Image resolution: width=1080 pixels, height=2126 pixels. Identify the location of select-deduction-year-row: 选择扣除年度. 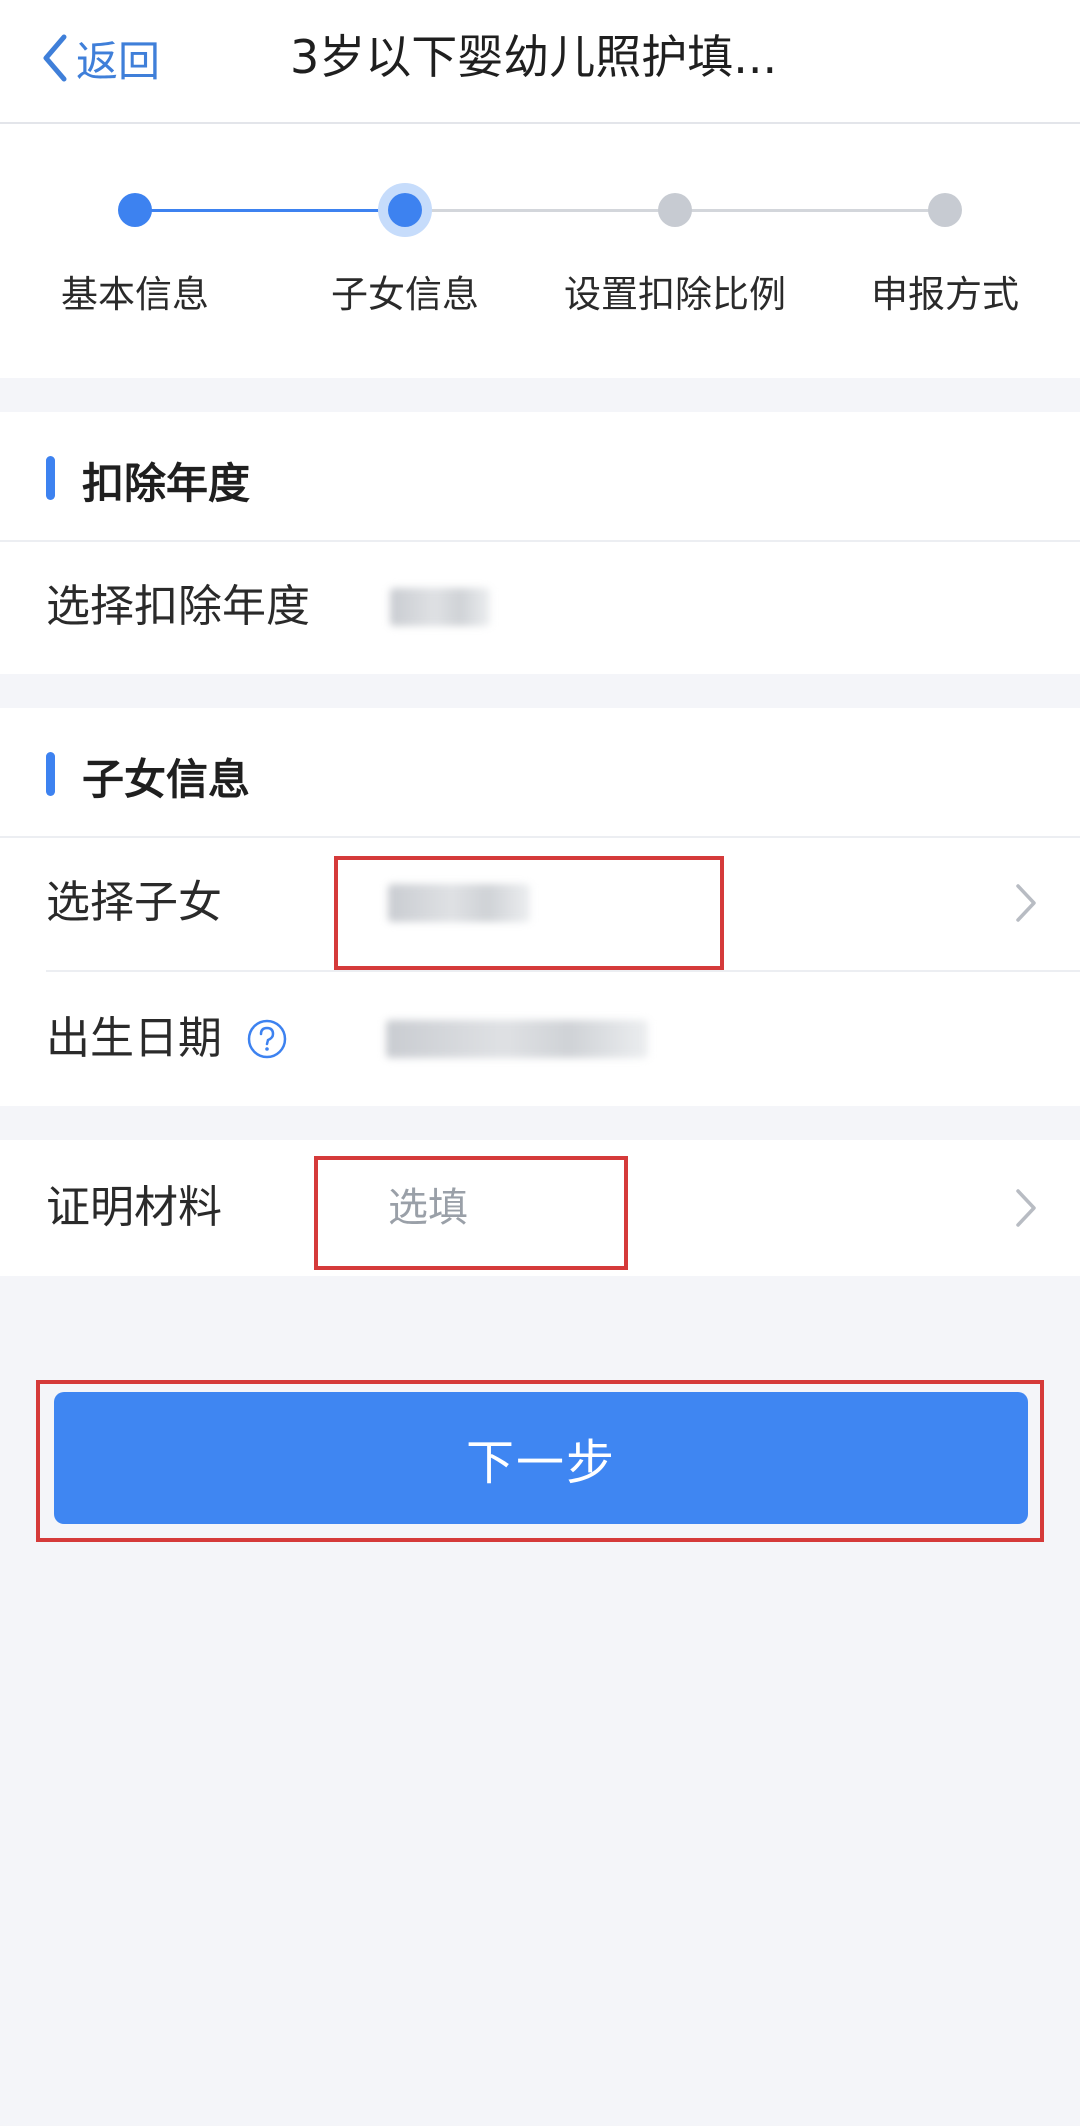
(540, 607).